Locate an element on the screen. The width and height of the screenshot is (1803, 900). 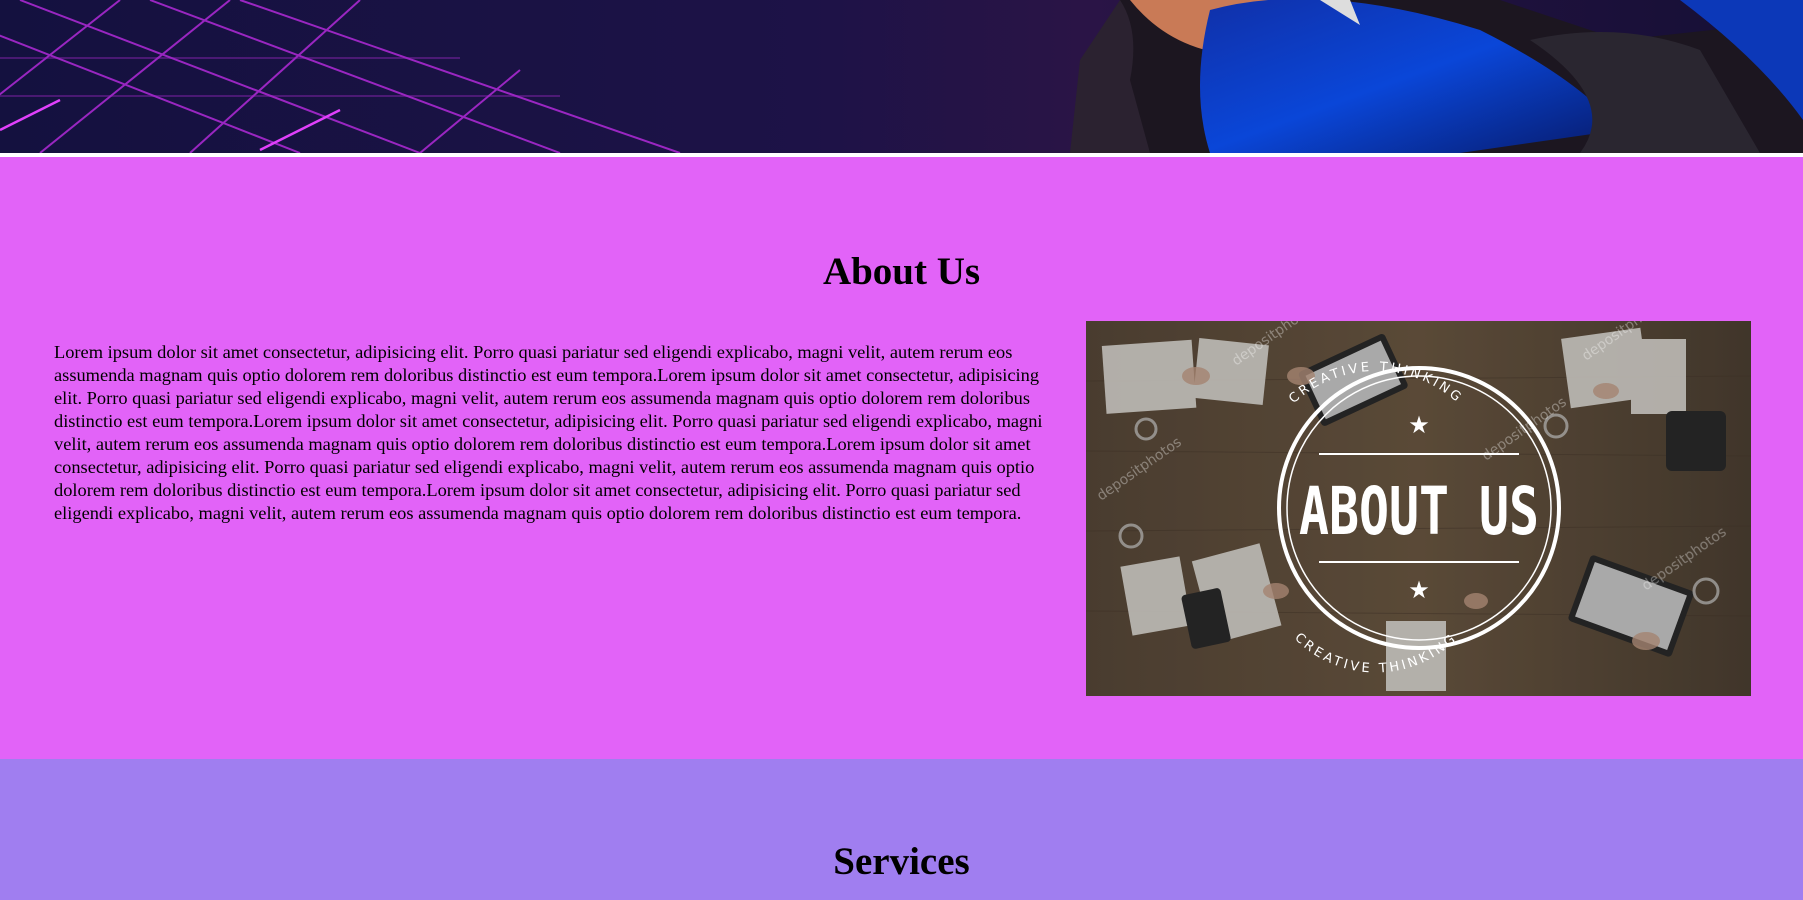
badge-main-text: ABOUT US is located at coordinates (1419, 511).